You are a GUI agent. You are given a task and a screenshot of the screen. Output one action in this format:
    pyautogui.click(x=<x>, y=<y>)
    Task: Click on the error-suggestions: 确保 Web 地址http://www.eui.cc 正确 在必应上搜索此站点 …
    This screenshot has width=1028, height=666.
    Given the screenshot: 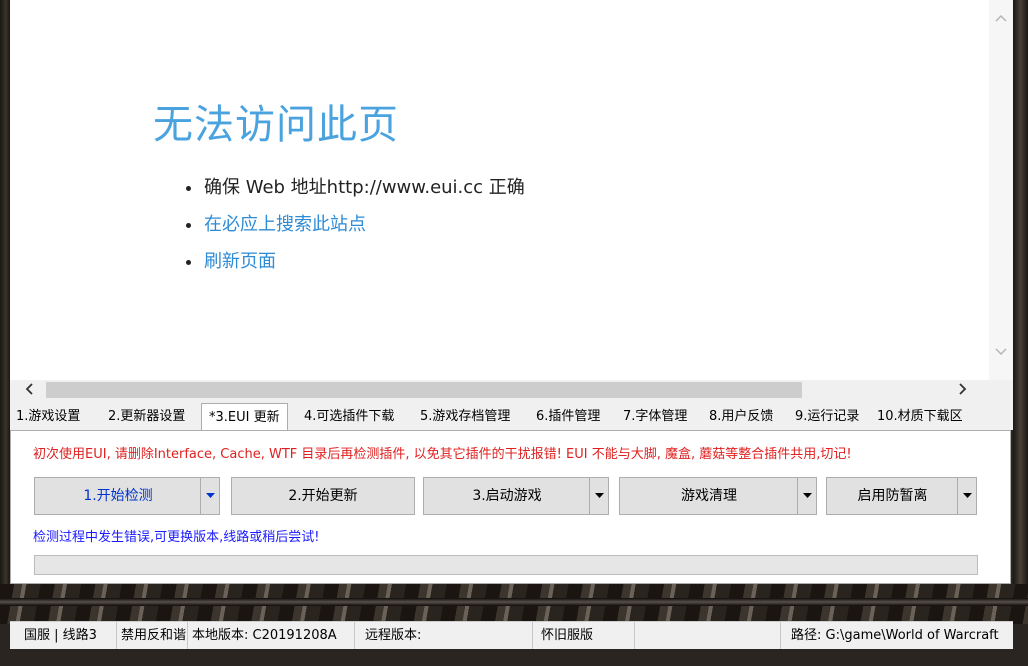 What is the action you would take?
    pyautogui.click(x=355, y=229)
    